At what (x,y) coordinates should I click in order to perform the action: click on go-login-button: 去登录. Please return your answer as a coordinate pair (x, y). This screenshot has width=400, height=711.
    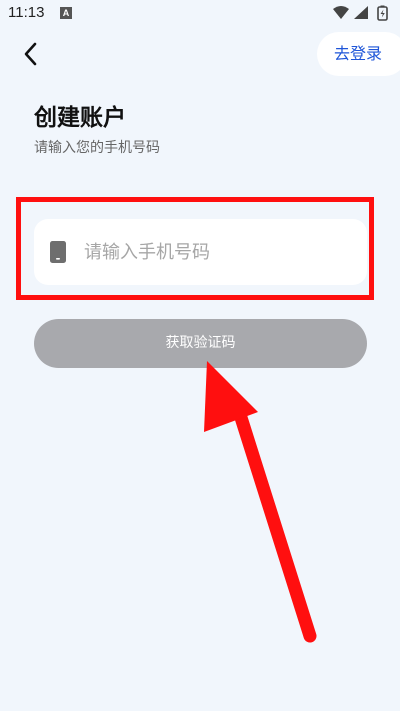
    Looking at the image, I should click on (358, 54).